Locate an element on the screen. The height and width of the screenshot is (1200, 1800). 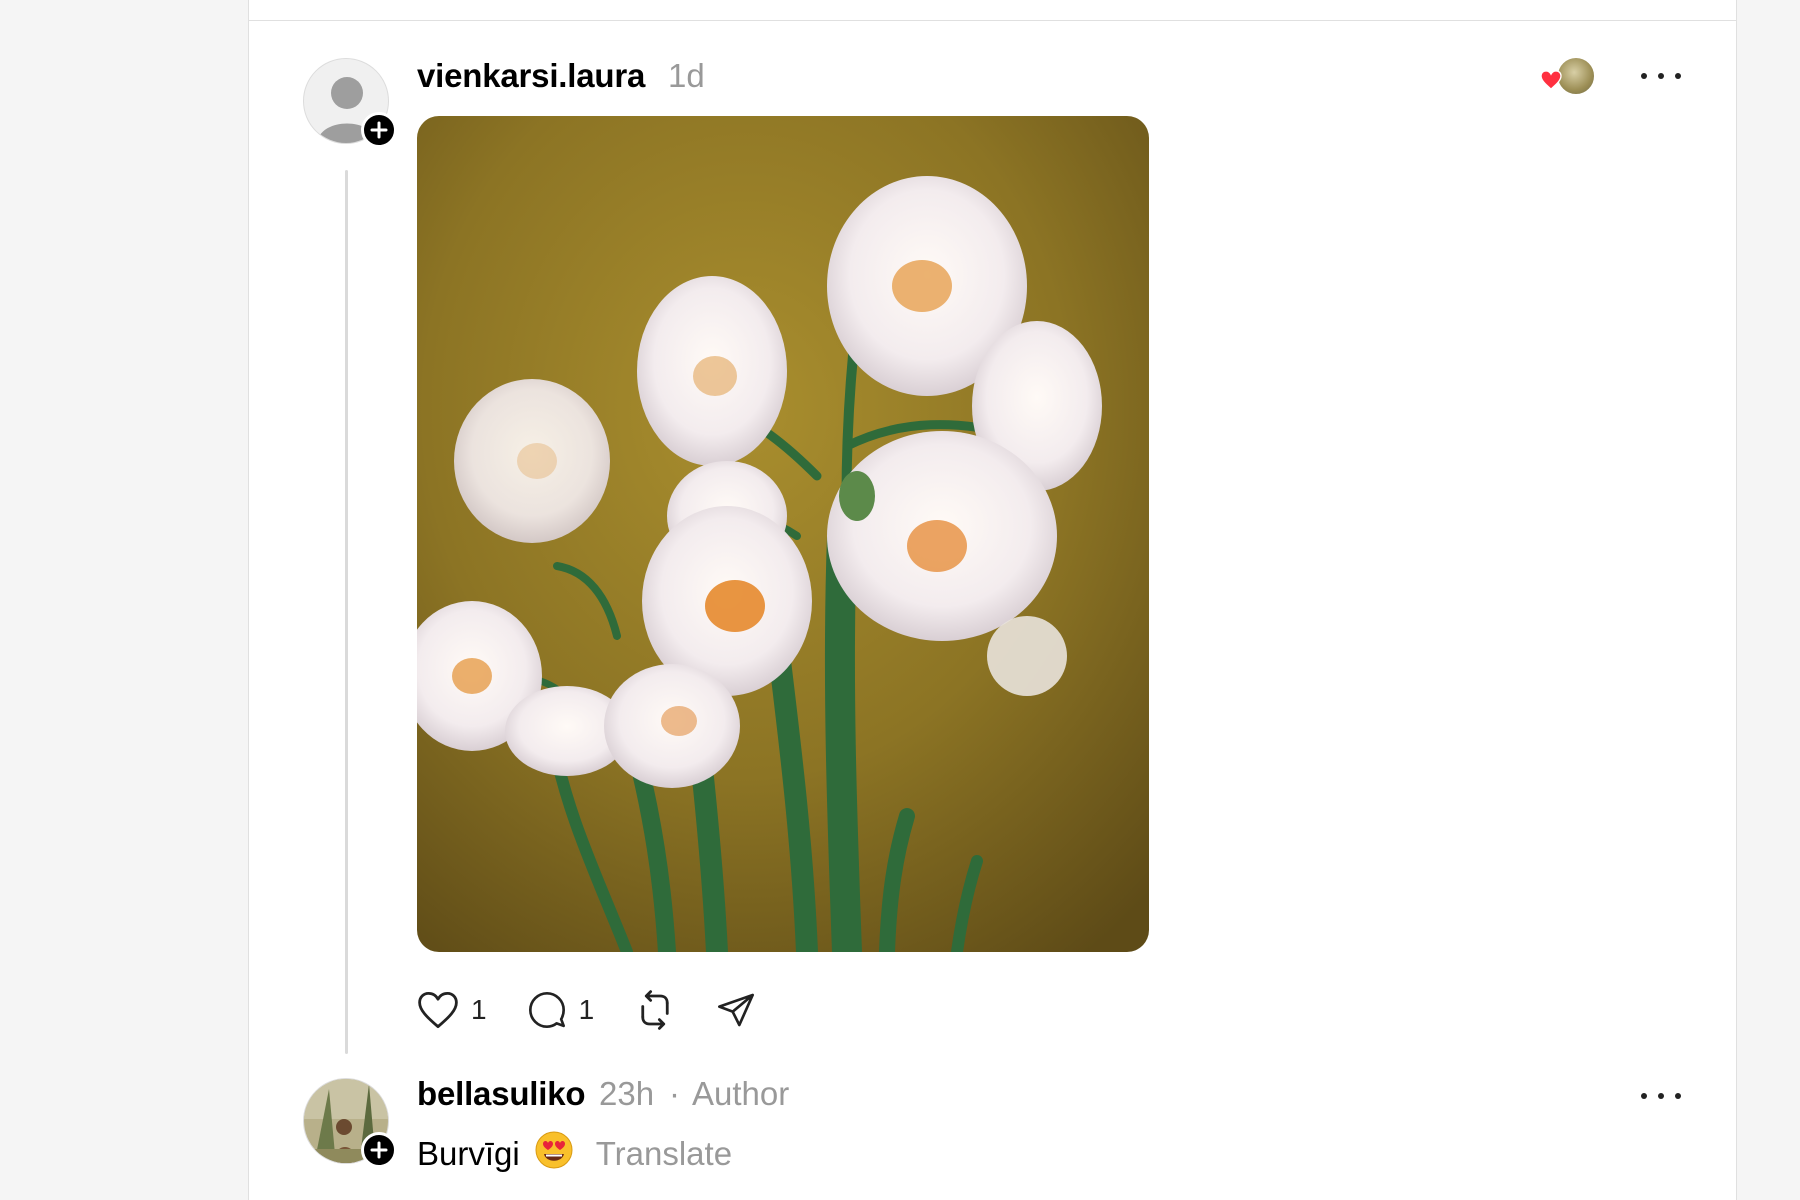
post-action-bar: 1 1 is located at coordinates (606, 1010).